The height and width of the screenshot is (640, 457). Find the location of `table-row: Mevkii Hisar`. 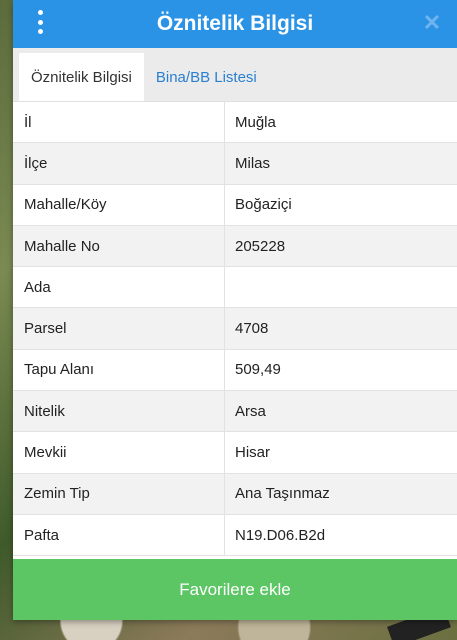

table-row: Mevkii Hisar is located at coordinates (235, 453).